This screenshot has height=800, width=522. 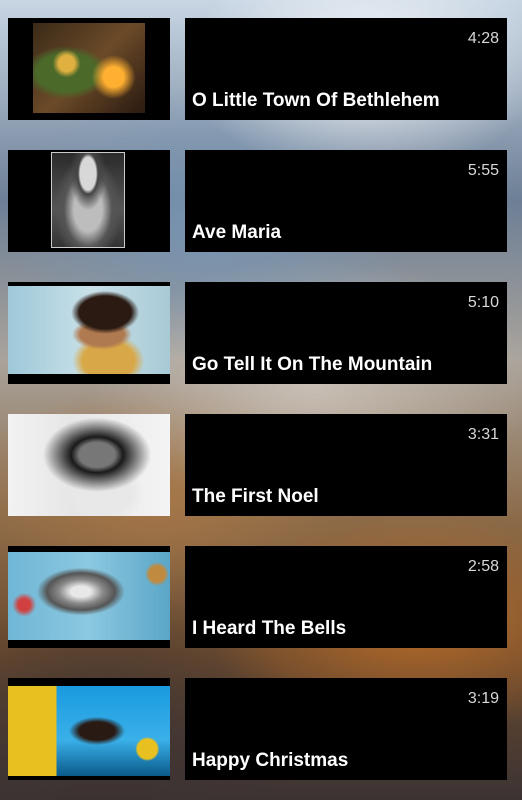 I want to click on video-duration: 3:19, so click(x=483, y=698).